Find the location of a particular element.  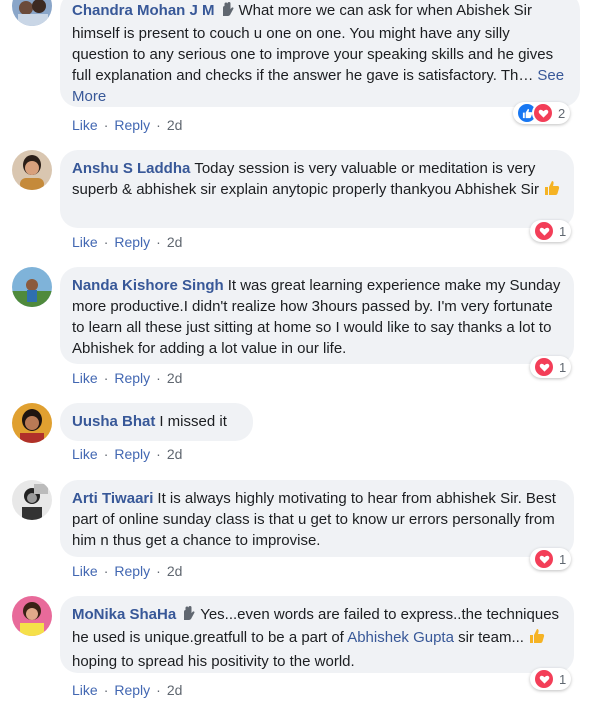

comment-author: Chandra Mohan J M is located at coordinates (143, 10).